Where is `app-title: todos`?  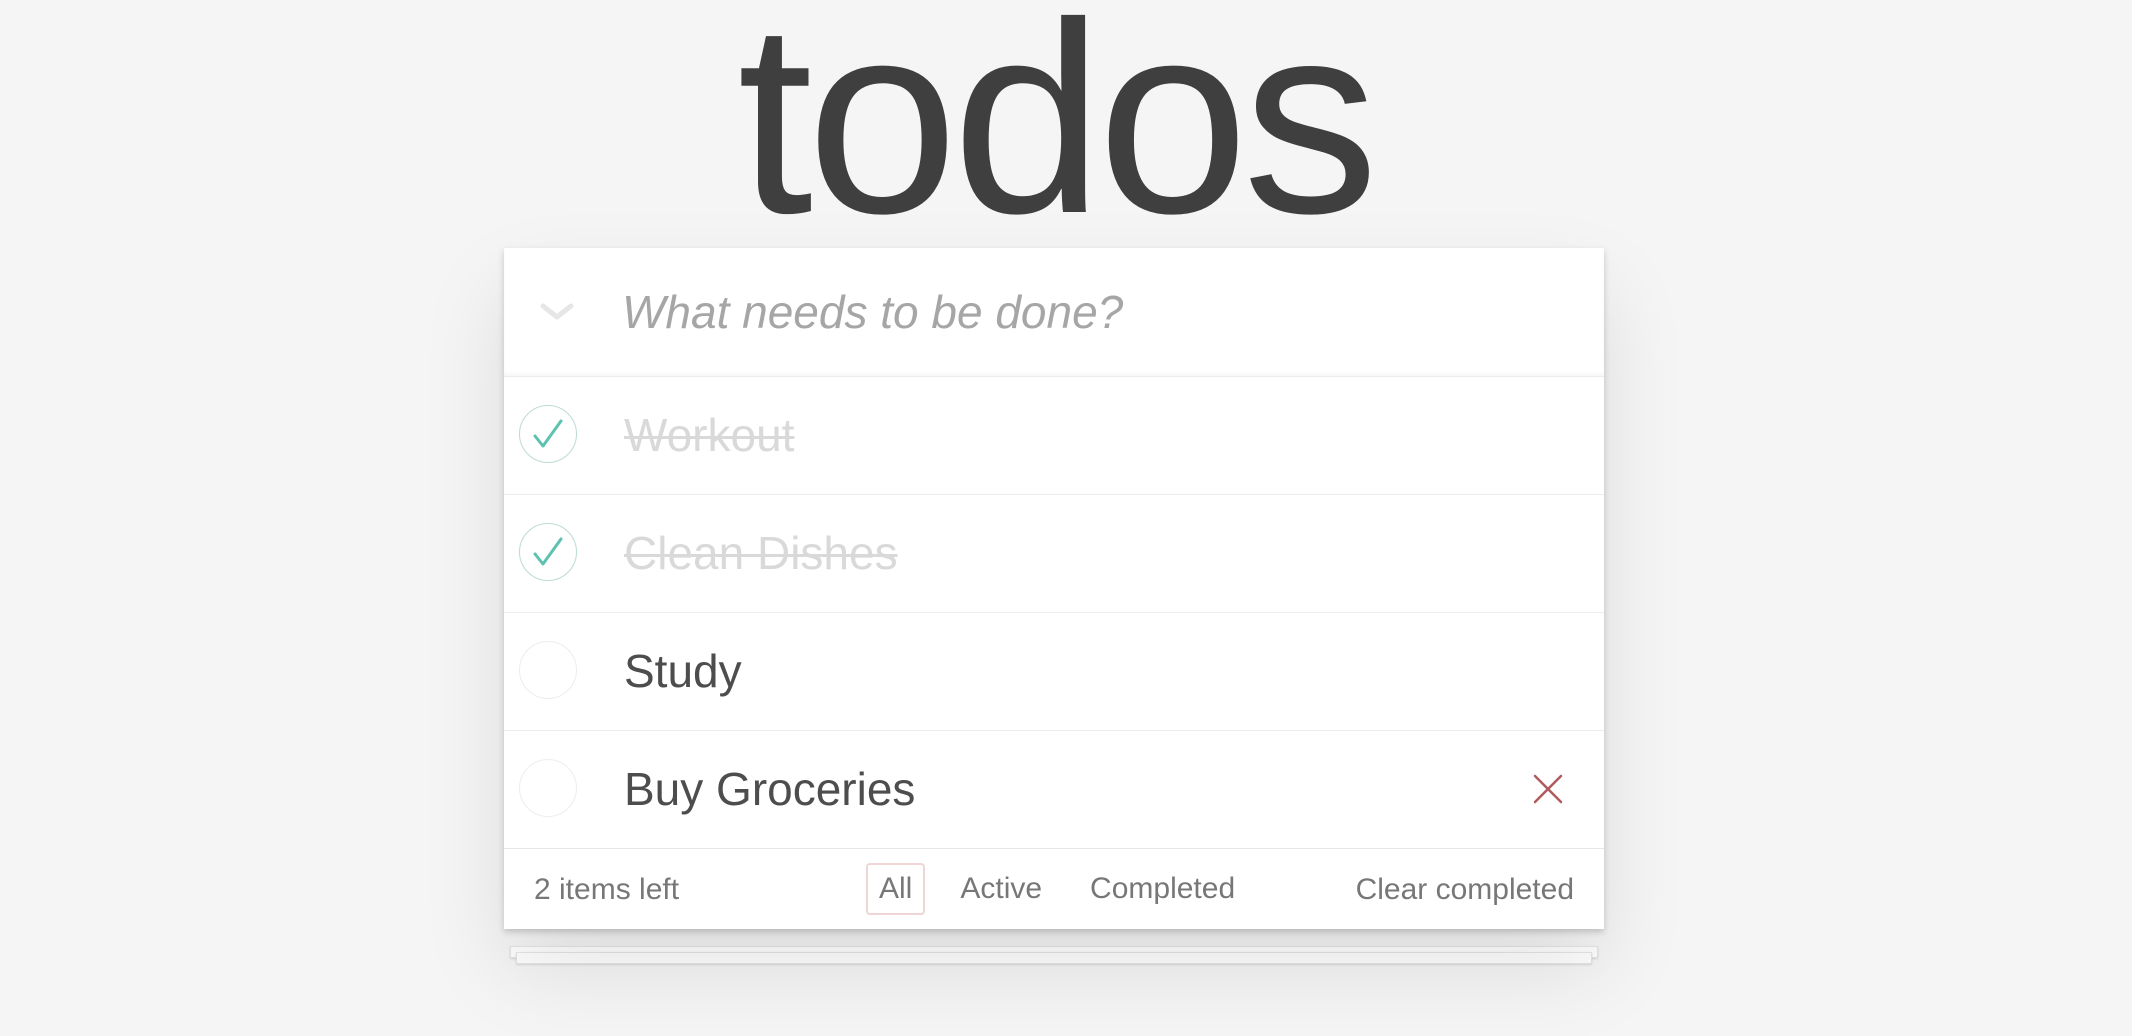 app-title: todos is located at coordinates (1057, 135).